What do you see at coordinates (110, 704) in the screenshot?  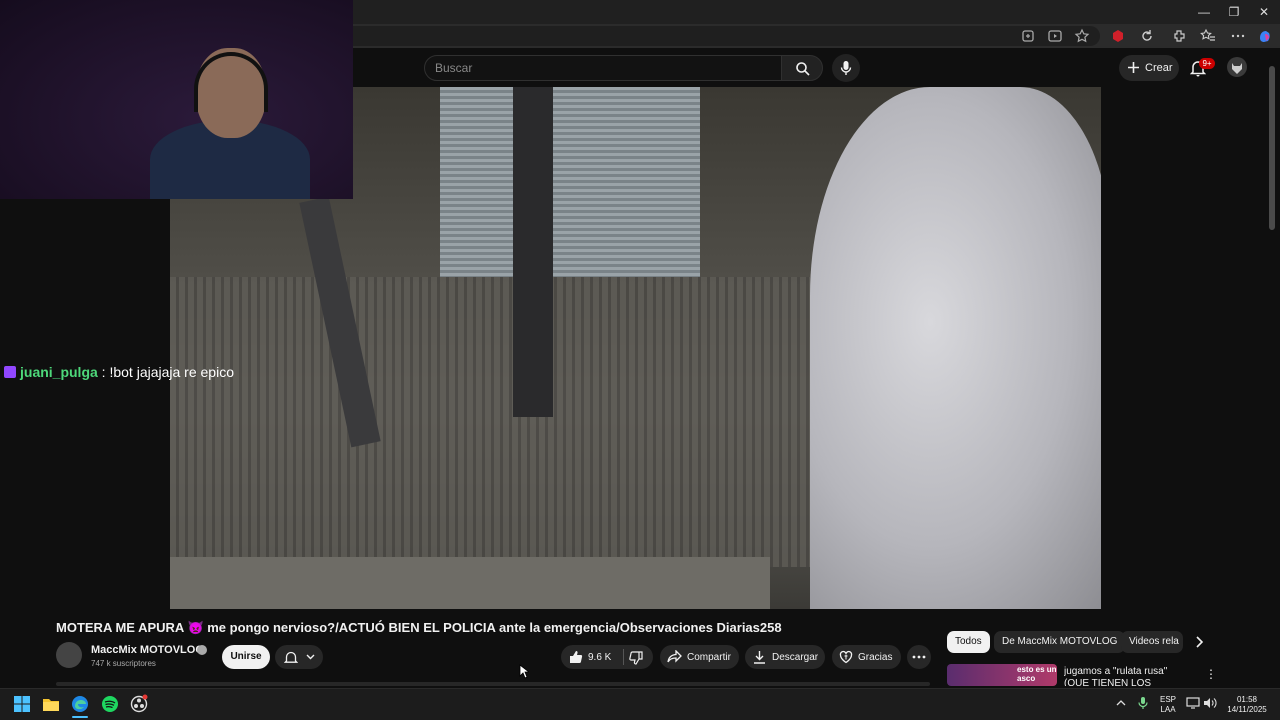 I see `spotify-icon` at bounding box center [110, 704].